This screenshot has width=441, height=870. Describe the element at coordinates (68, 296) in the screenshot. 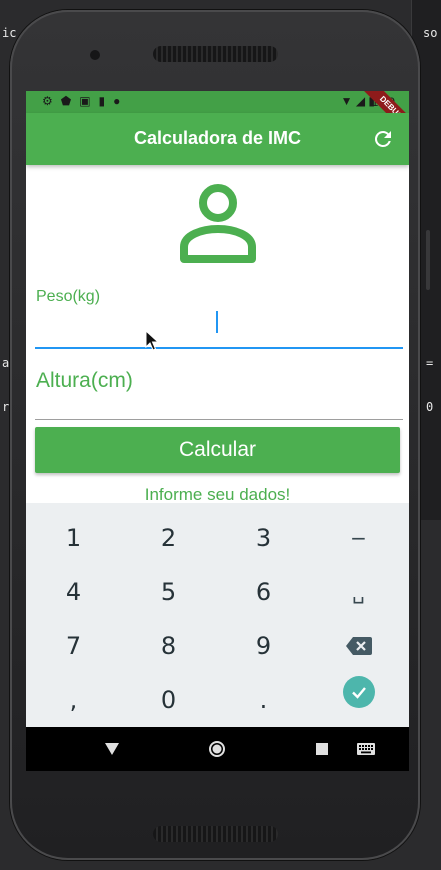

I see `weight-label: Peso(kg)` at that location.